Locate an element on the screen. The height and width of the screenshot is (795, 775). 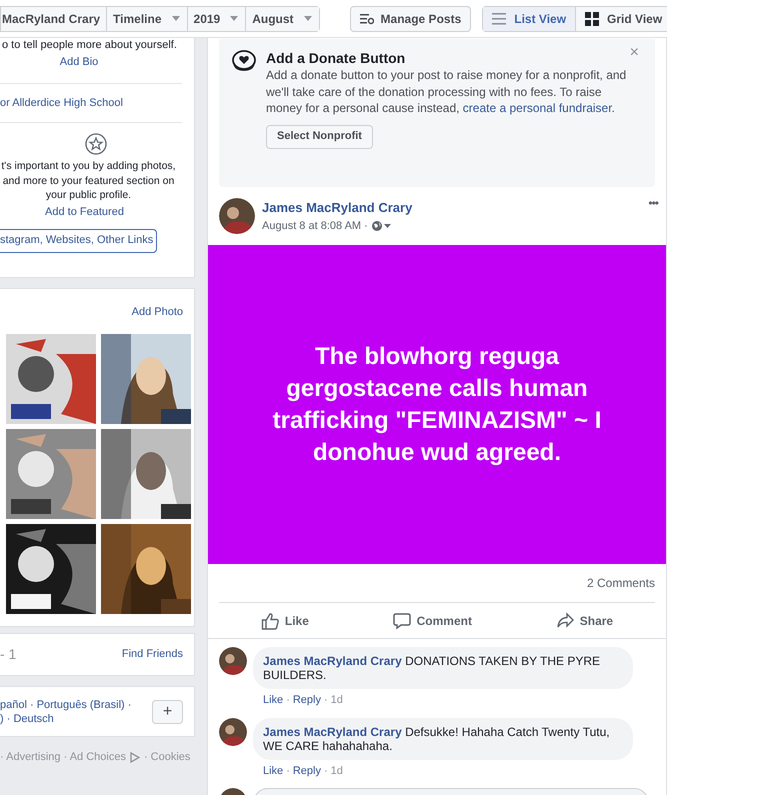
share-button: Share is located at coordinates (585, 621).